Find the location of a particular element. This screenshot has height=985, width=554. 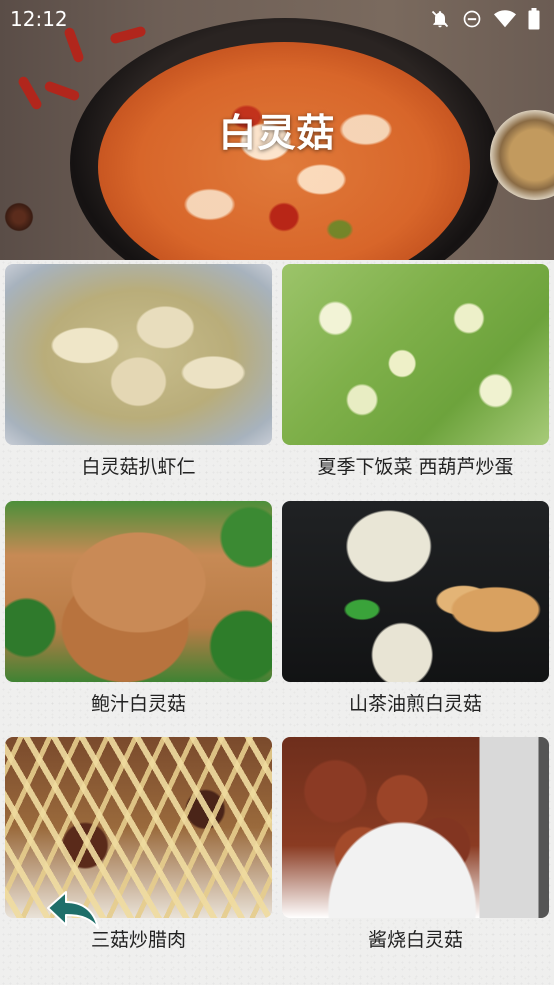

battery-icon is located at coordinates (534, 19).